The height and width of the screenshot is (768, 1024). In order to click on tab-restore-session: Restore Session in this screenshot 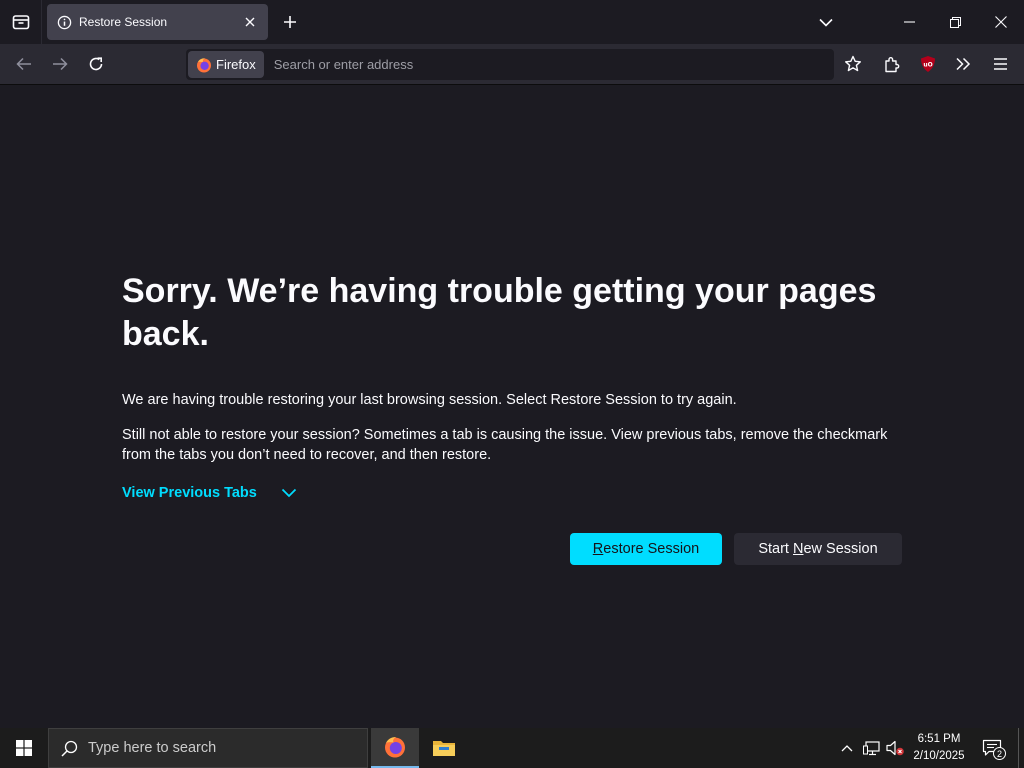, I will do `click(157, 22)`.